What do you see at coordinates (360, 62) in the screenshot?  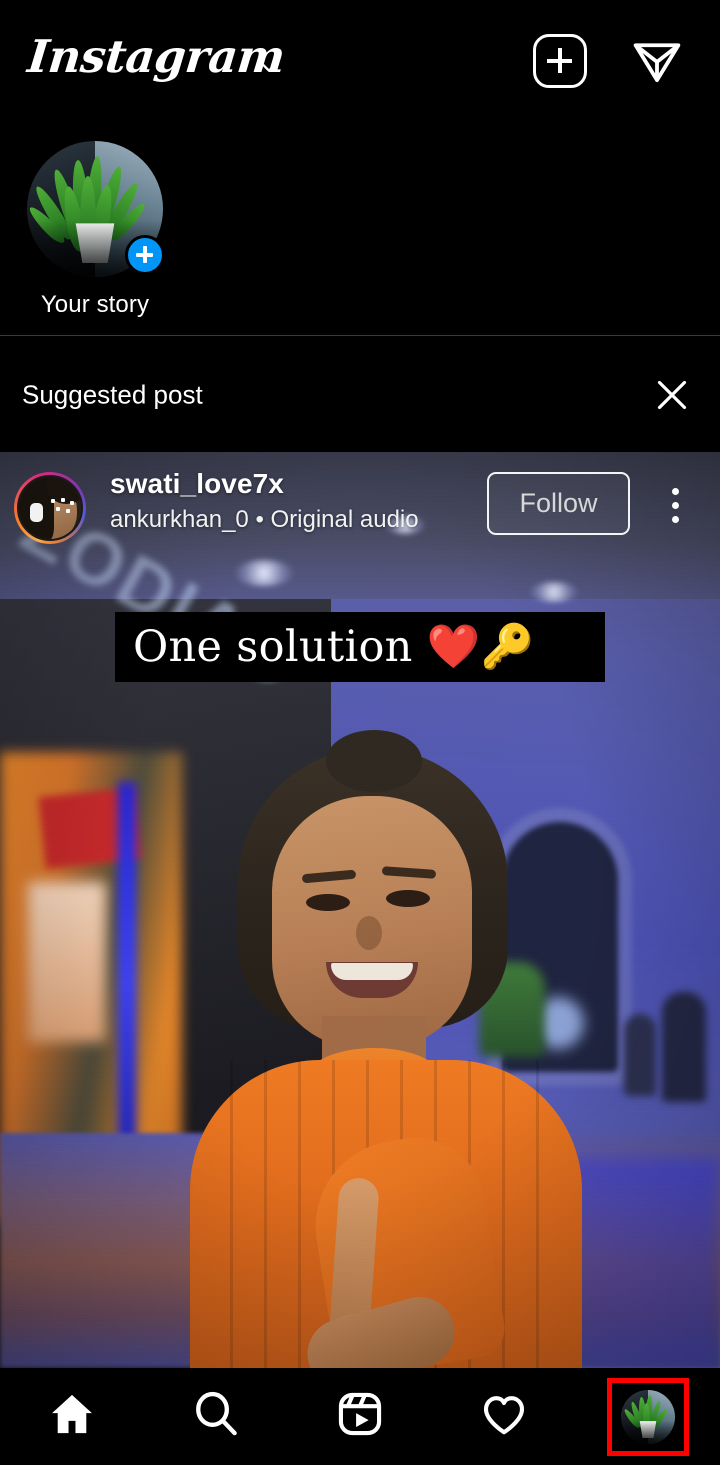 I see `app-header: Instagram` at bounding box center [360, 62].